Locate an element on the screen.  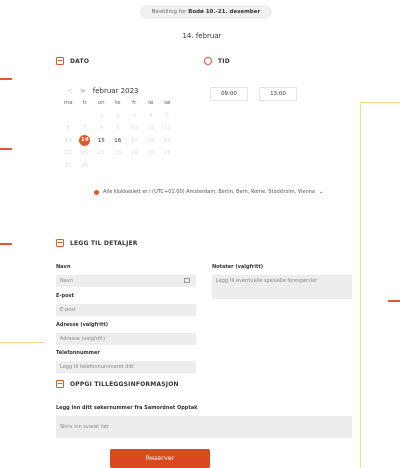
calendar-week-row: 6 7 8 9 10 11 12 is located at coordinates (118, 128).